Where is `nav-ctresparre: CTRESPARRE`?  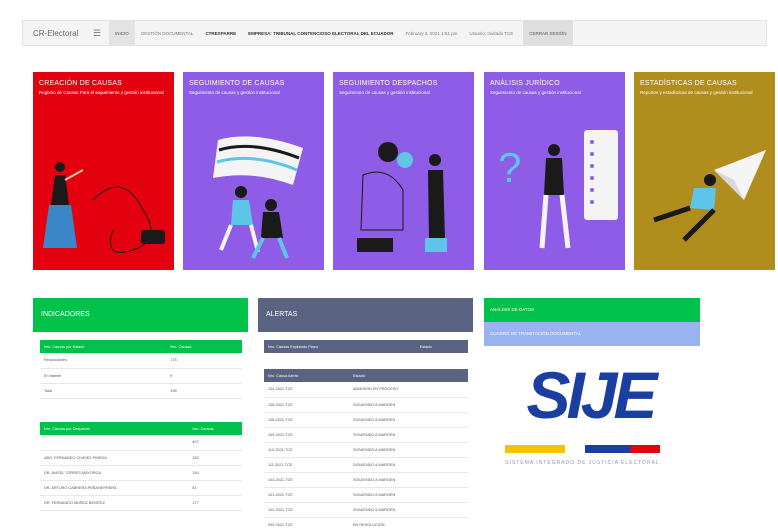 nav-ctresparre: CTRESPARRE is located at coordinates (220, 33).